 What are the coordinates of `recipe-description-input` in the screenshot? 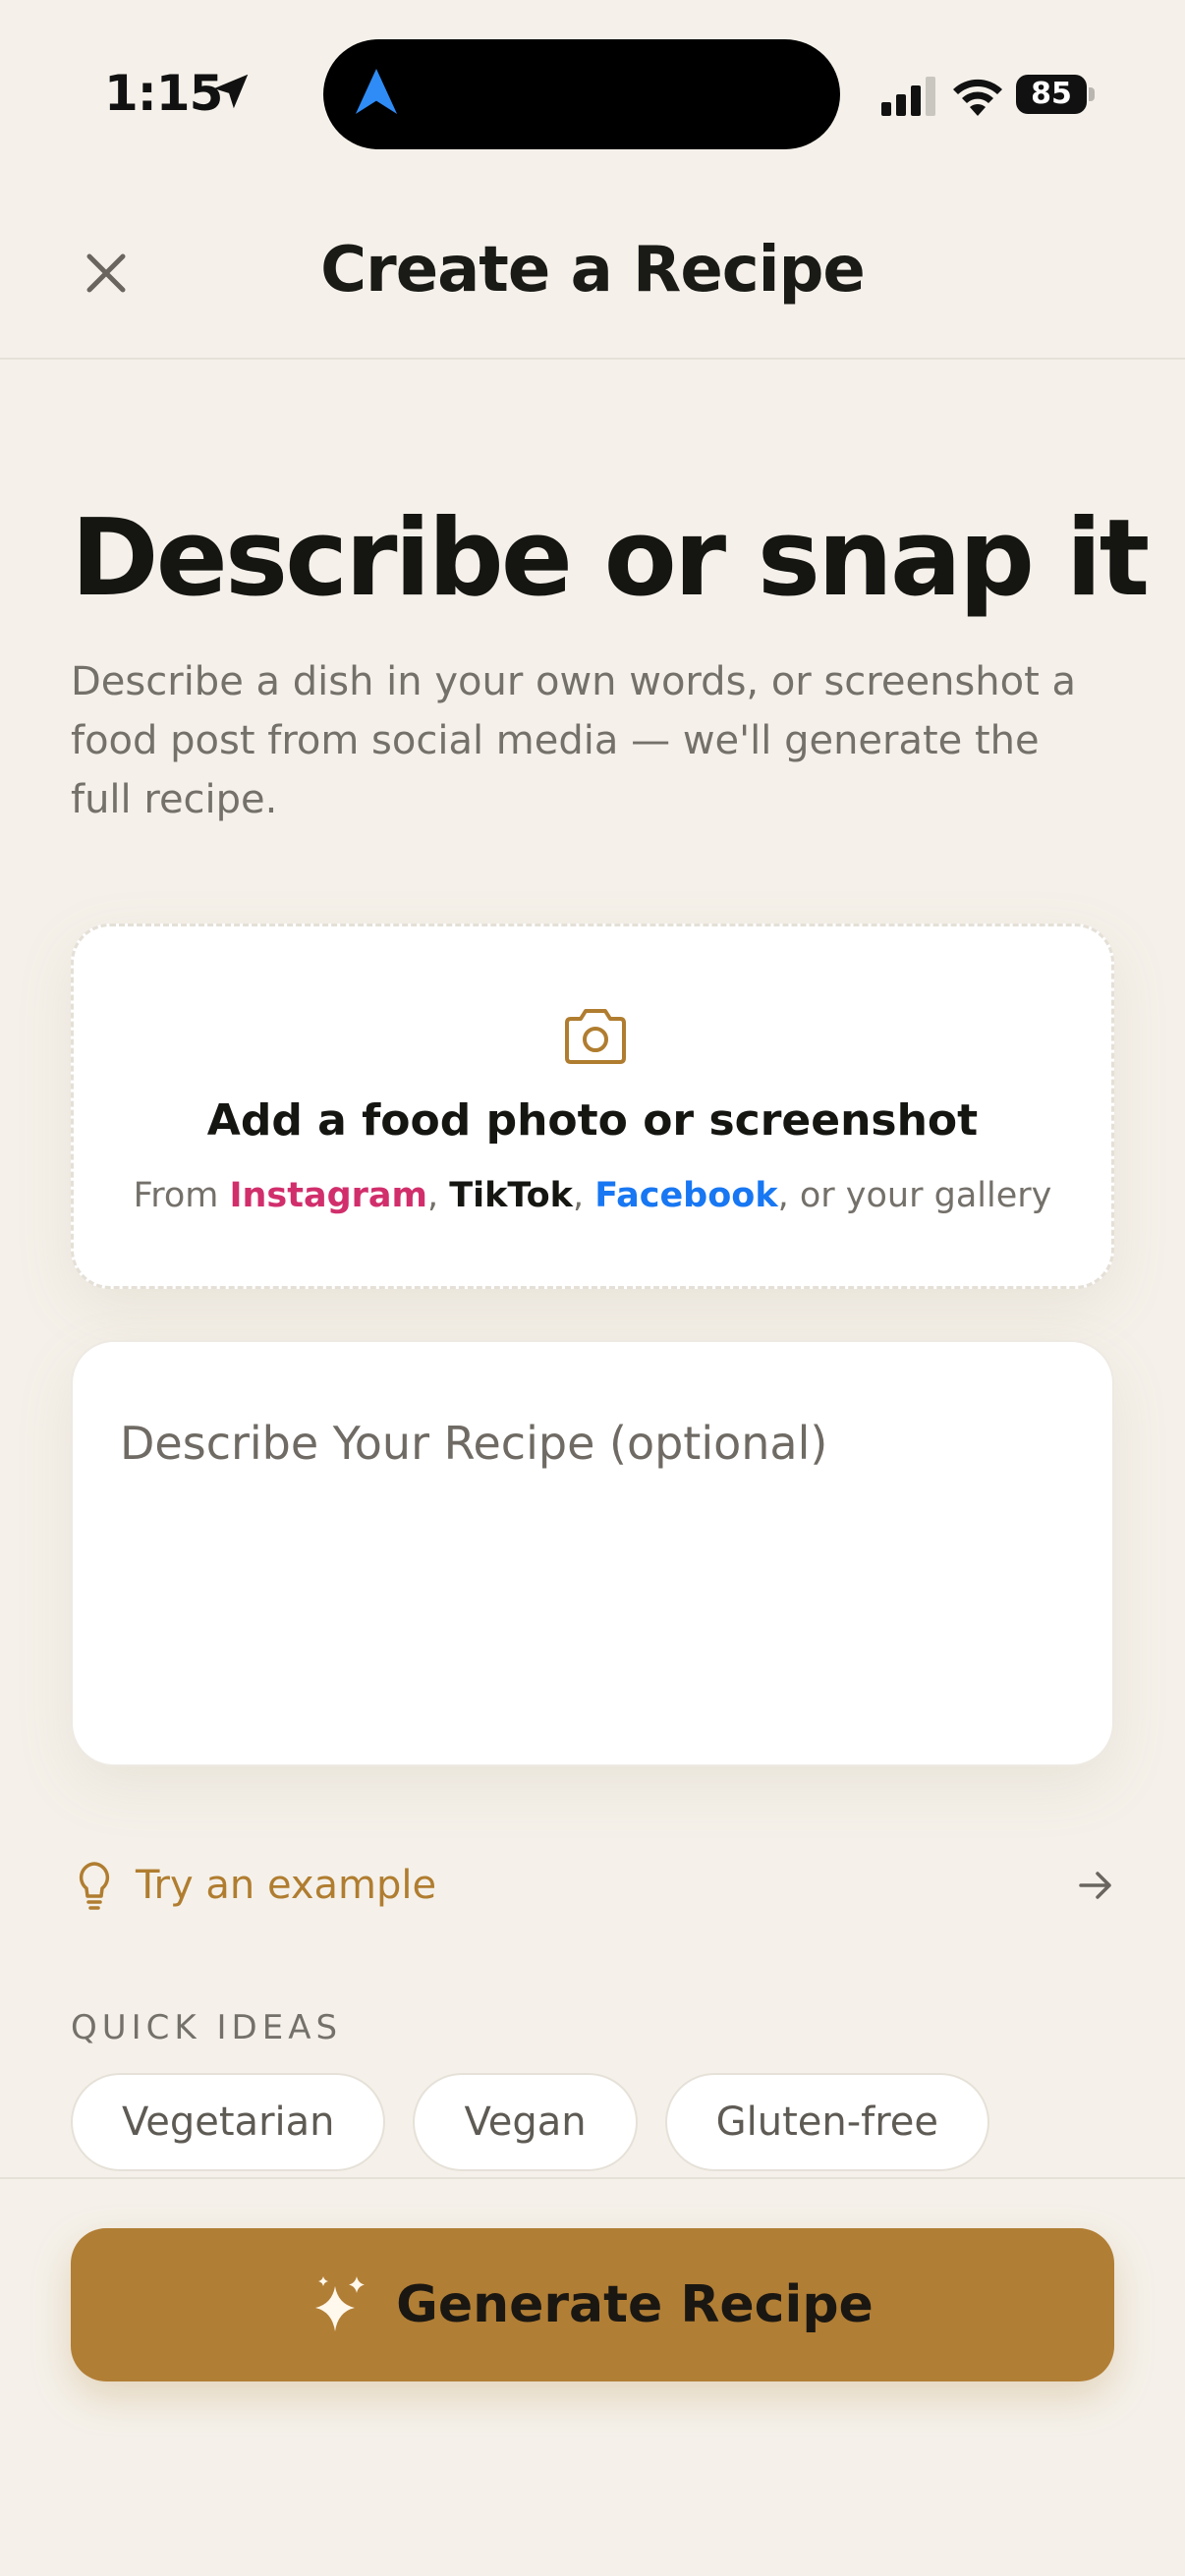 It's located at (592, 1564).